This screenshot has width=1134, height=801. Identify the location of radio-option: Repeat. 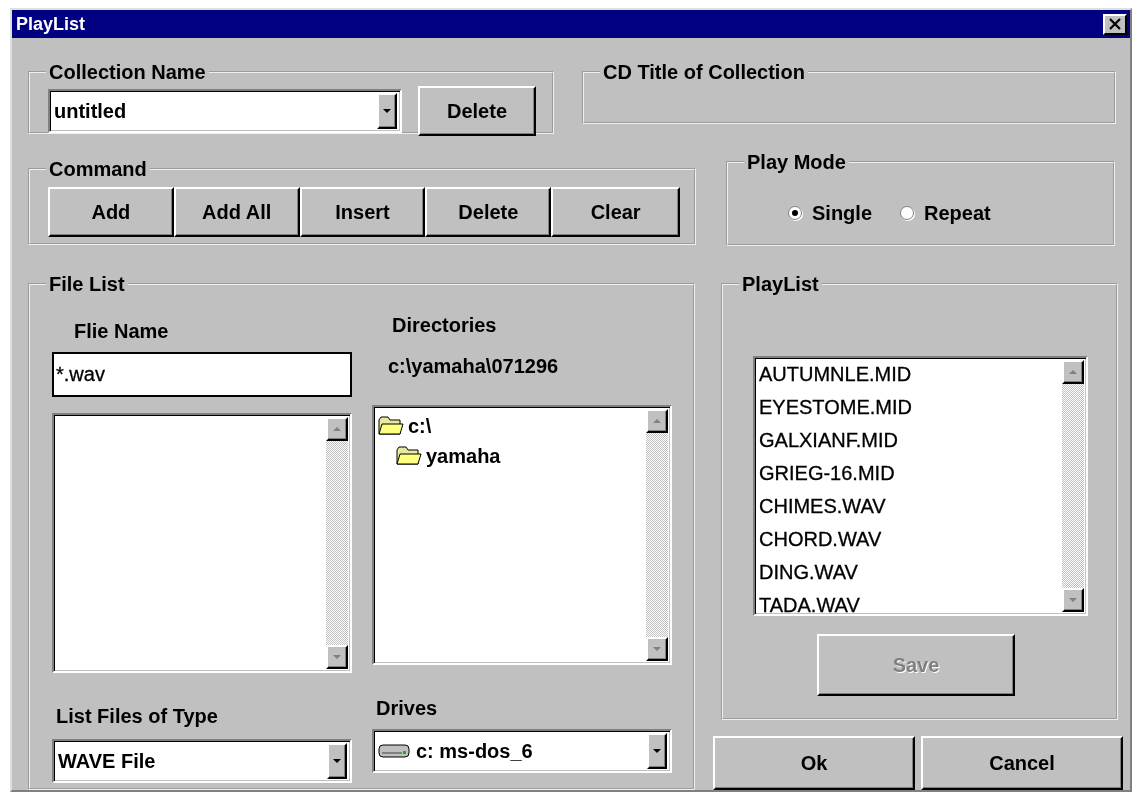
(945, 213).